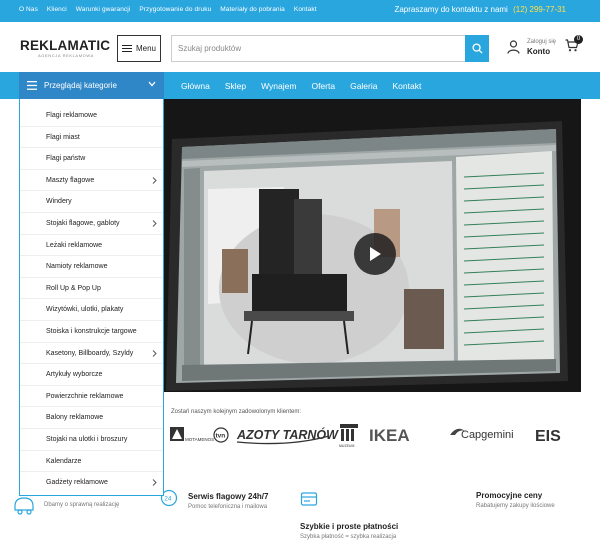  Describe the element at coordinates (221, 435) in the screenshot. I see `client-logo-tvn: tvn` at that location.